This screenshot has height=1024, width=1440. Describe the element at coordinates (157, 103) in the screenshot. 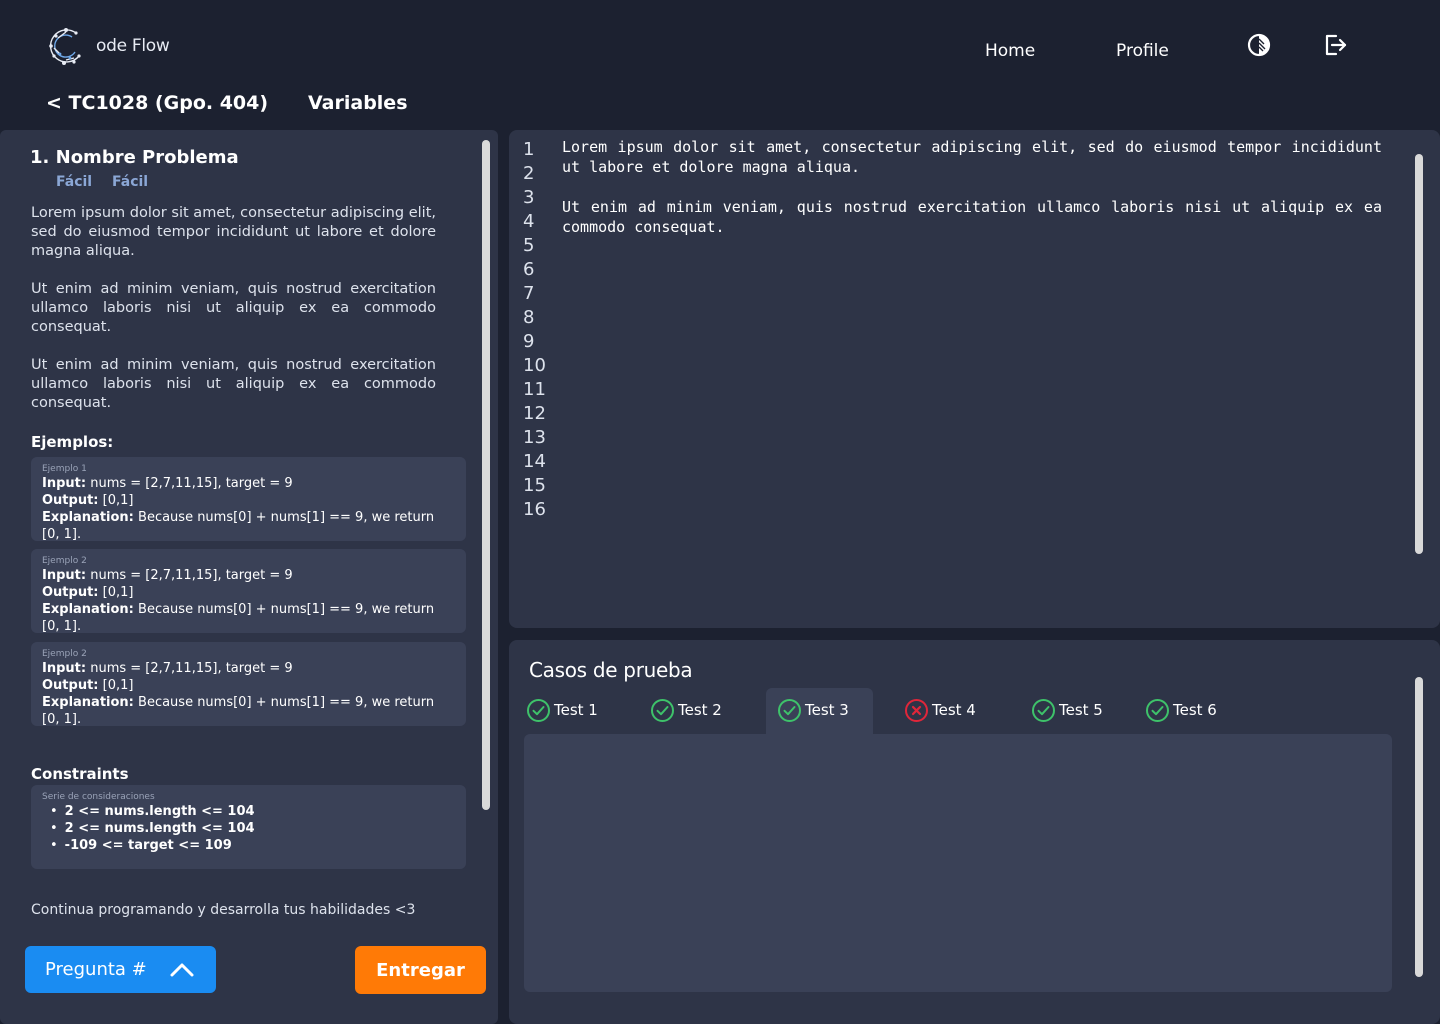

I see `breadcrumb-course: < TC1028 (Gpo. 404)` at that location.